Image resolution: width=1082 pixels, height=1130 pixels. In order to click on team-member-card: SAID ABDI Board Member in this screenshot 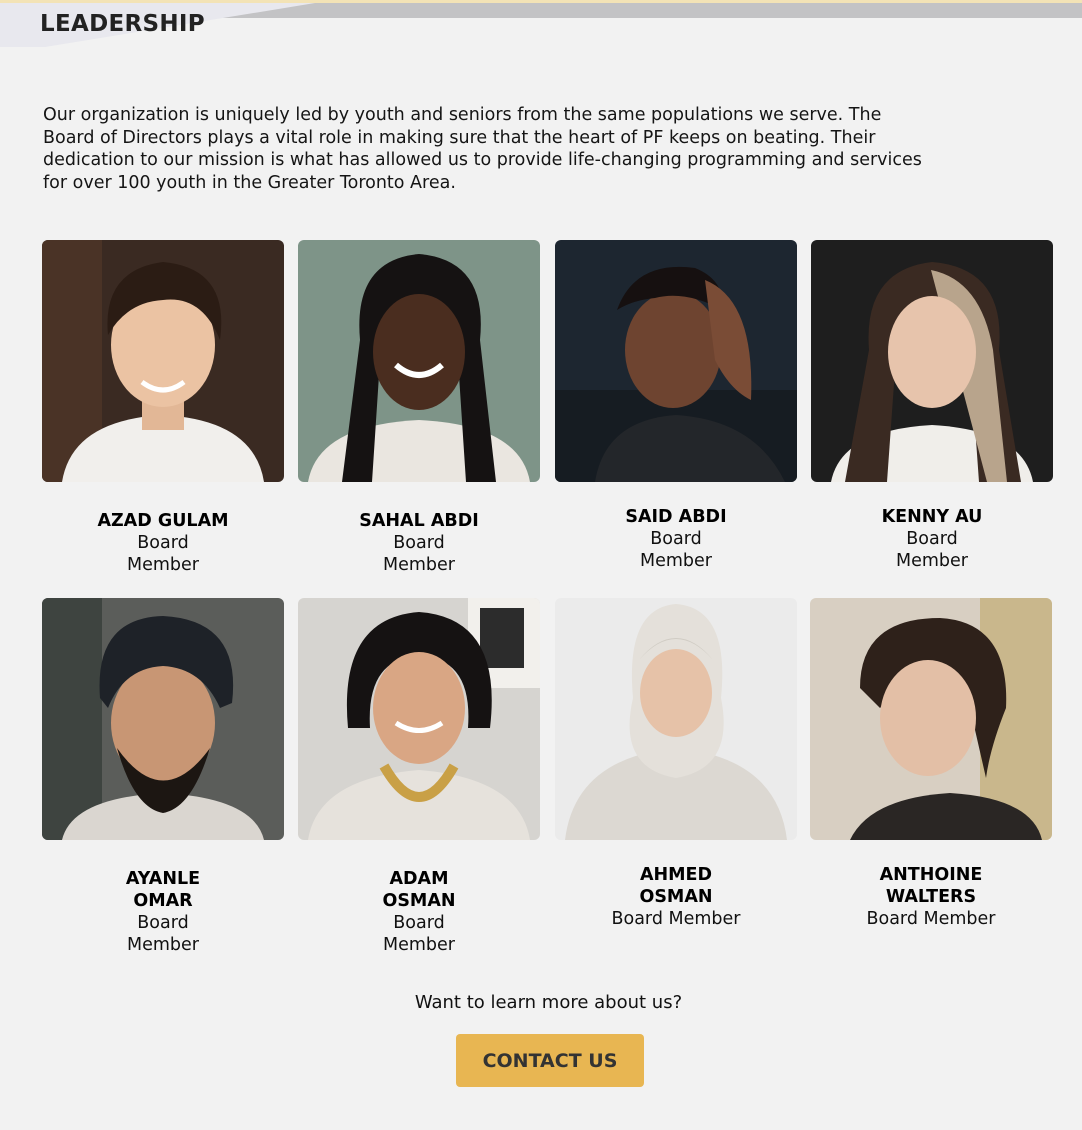, I will do `click(676, 406)`.